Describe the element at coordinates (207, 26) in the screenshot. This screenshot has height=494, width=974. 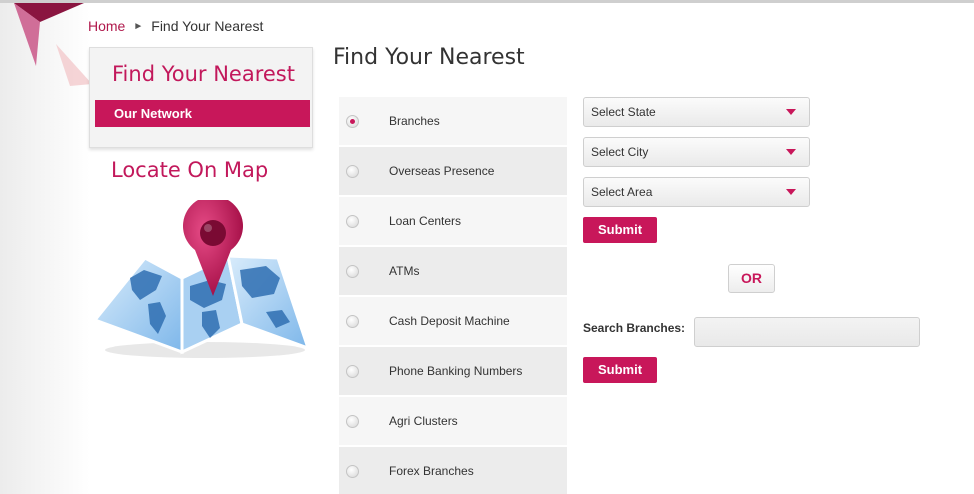
I see `breadcrumb-current: Find Your Nearest` at that location.